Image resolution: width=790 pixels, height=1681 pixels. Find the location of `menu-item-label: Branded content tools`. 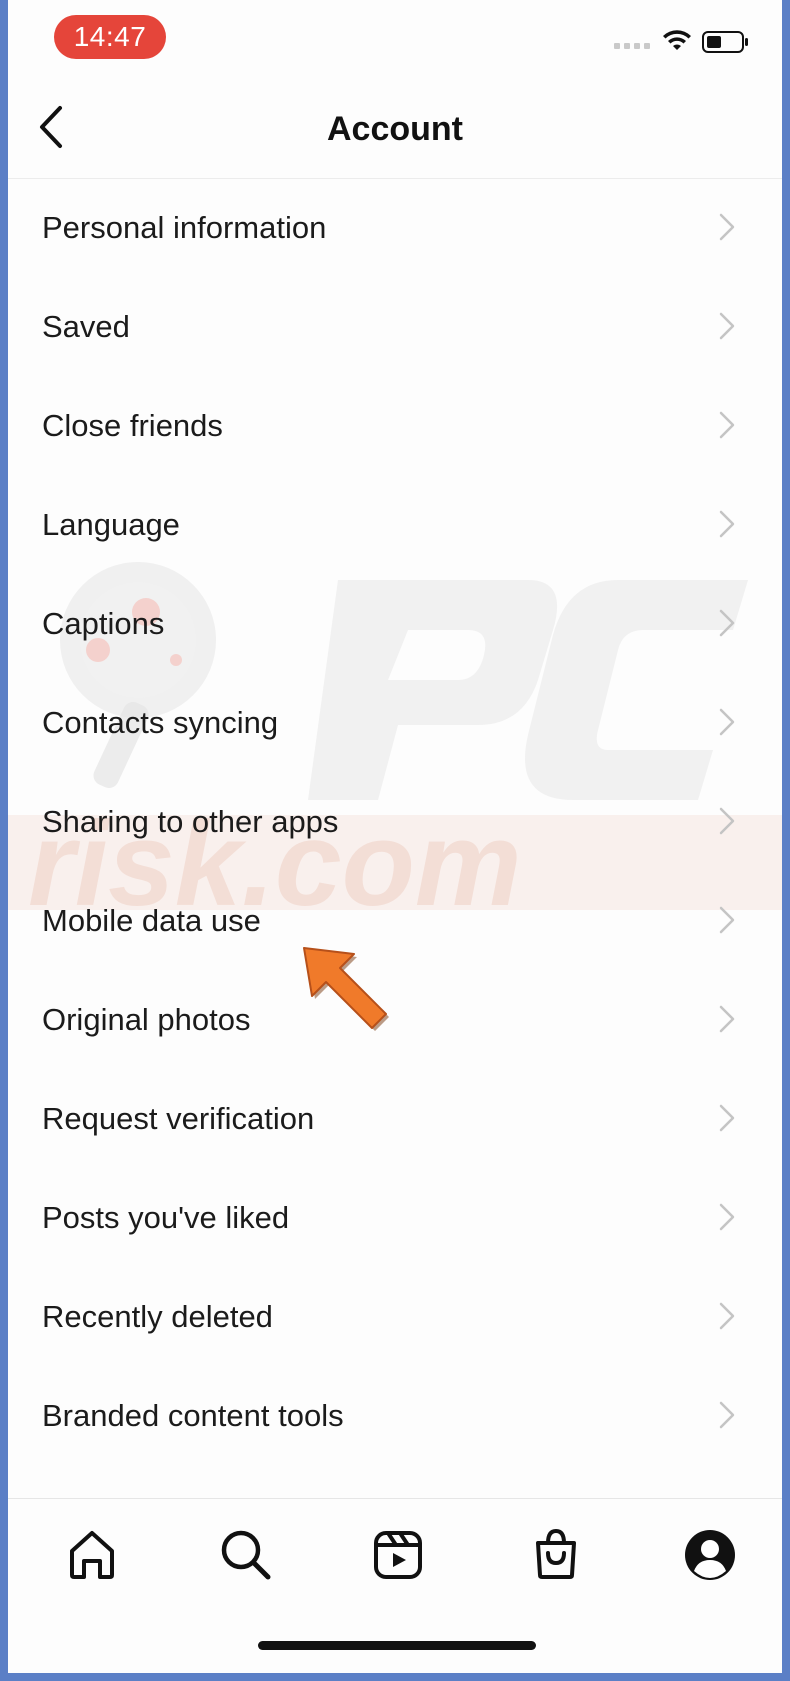

menu-item-label: Branded content tools is located at coordinates (193, 1415).